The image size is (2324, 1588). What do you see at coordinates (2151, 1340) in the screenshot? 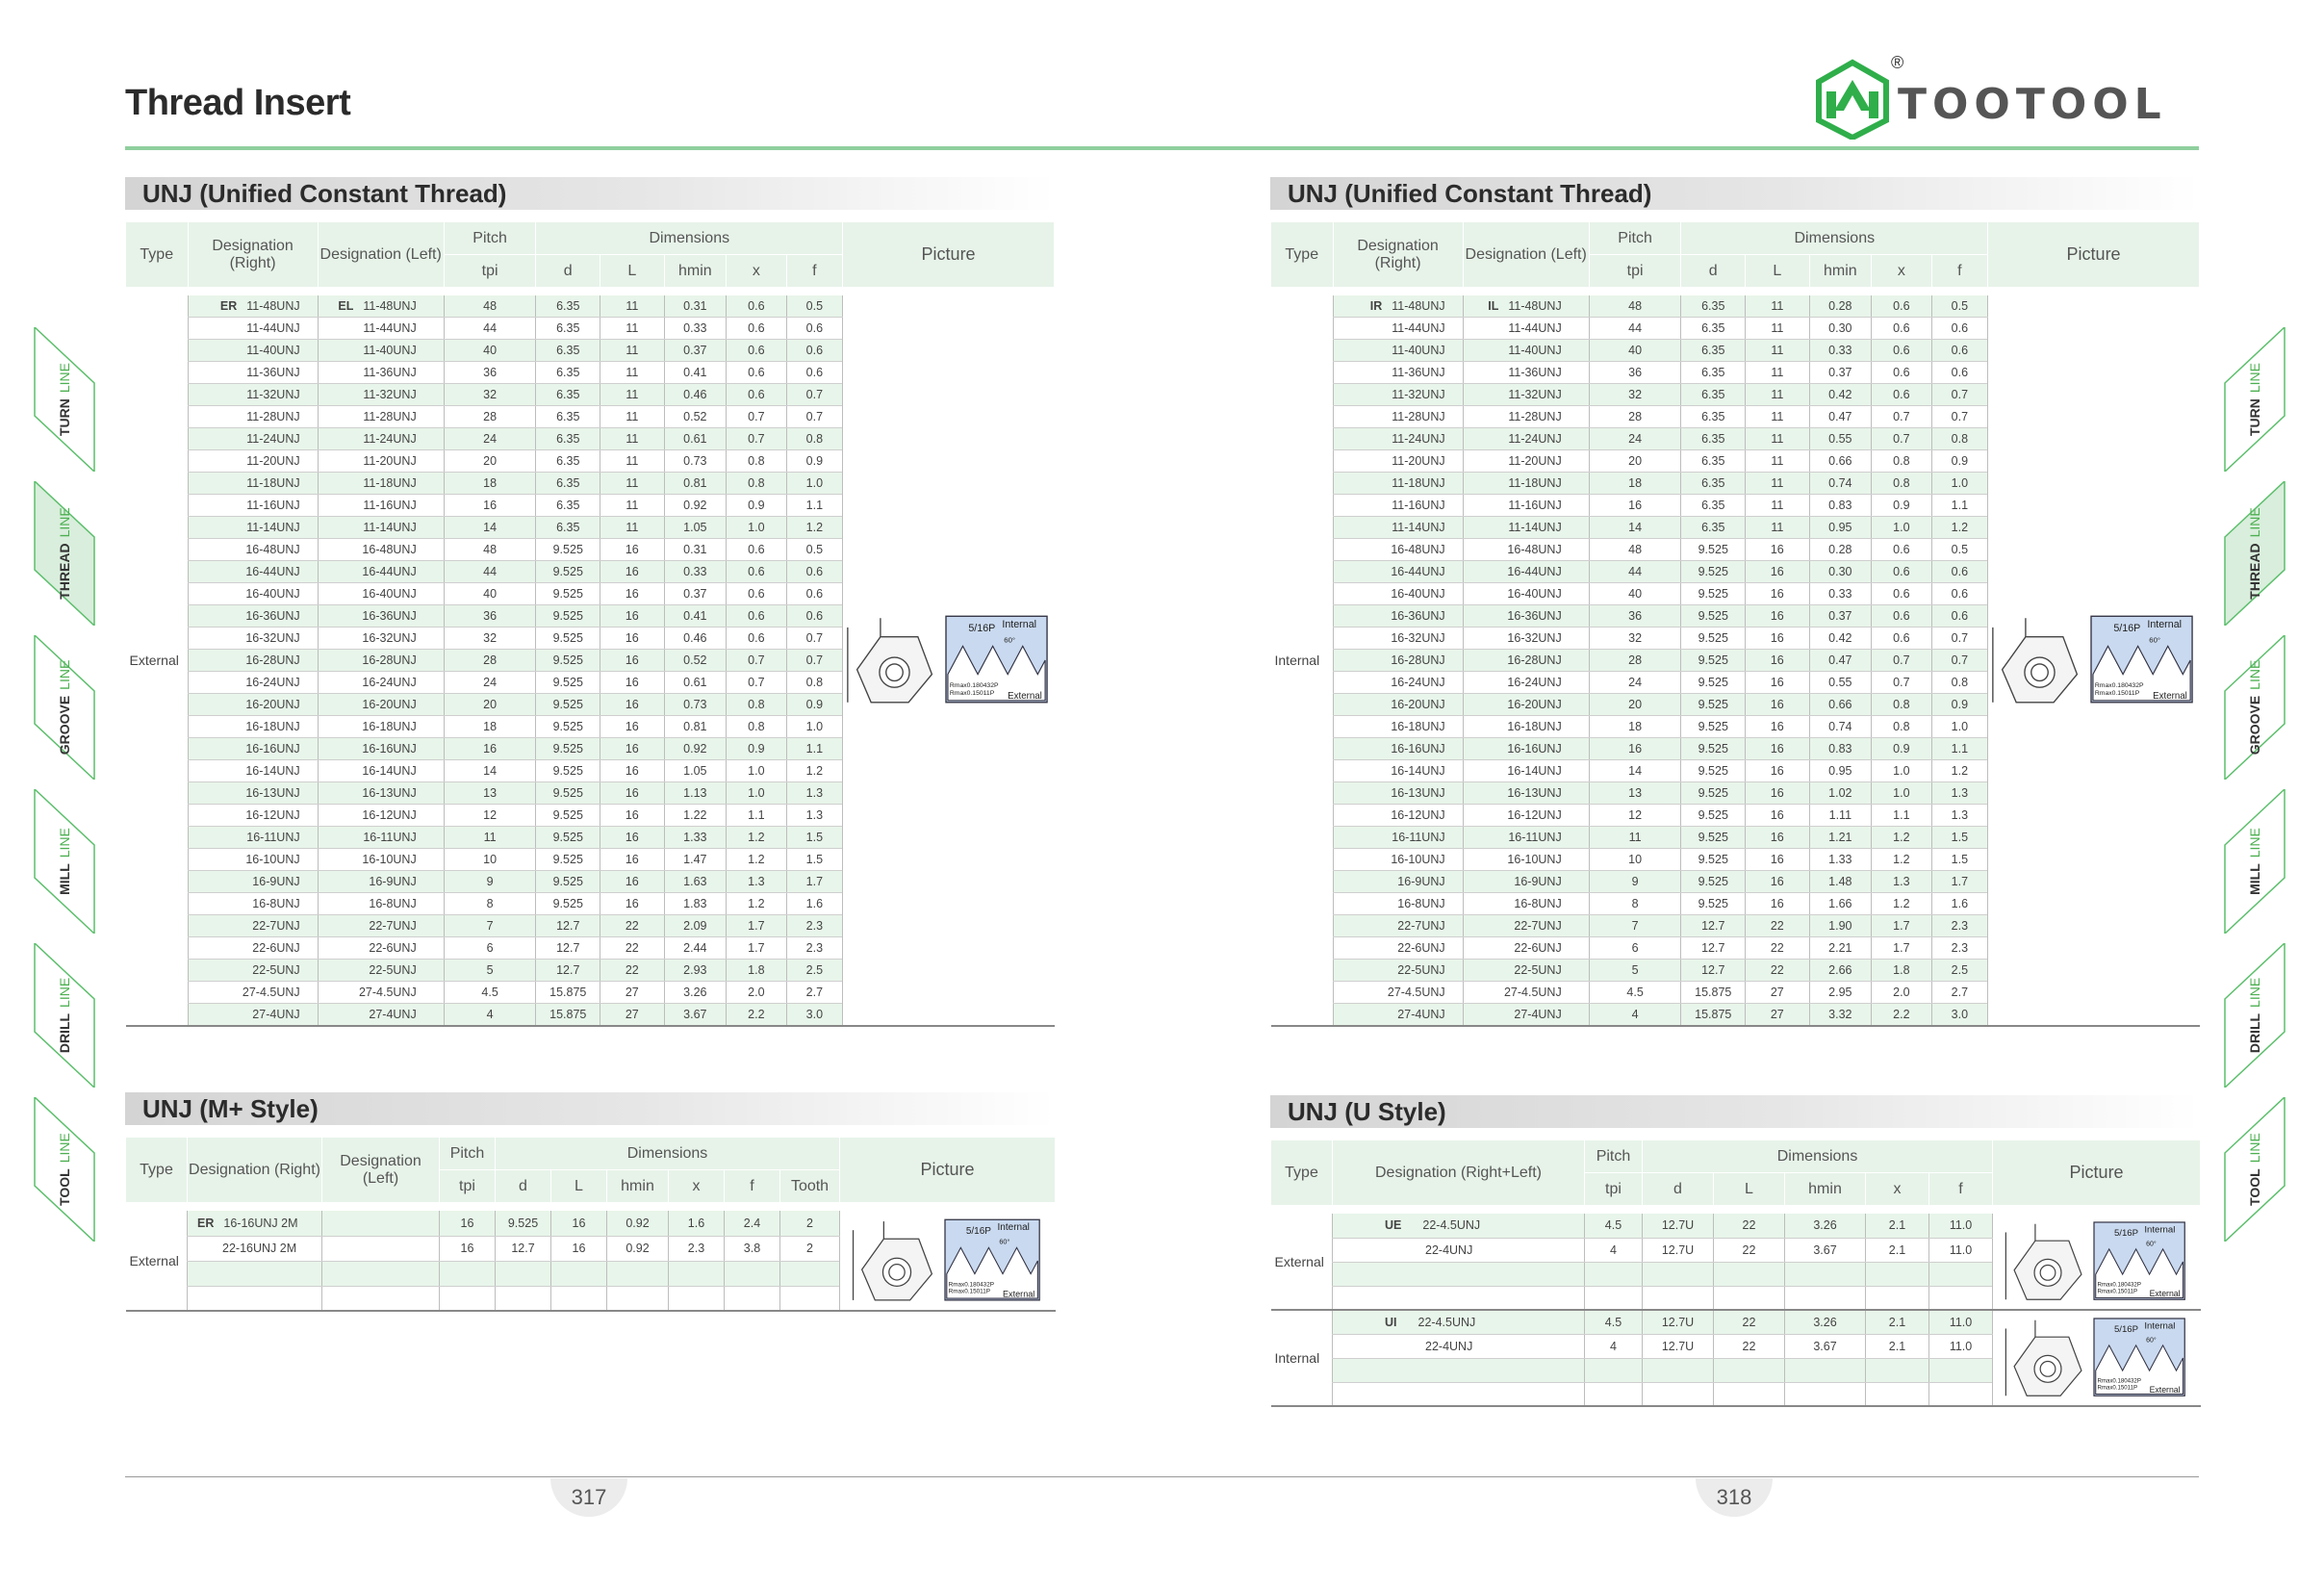
I see `svg-text: 60°` at bounding box center [2151, 1340].